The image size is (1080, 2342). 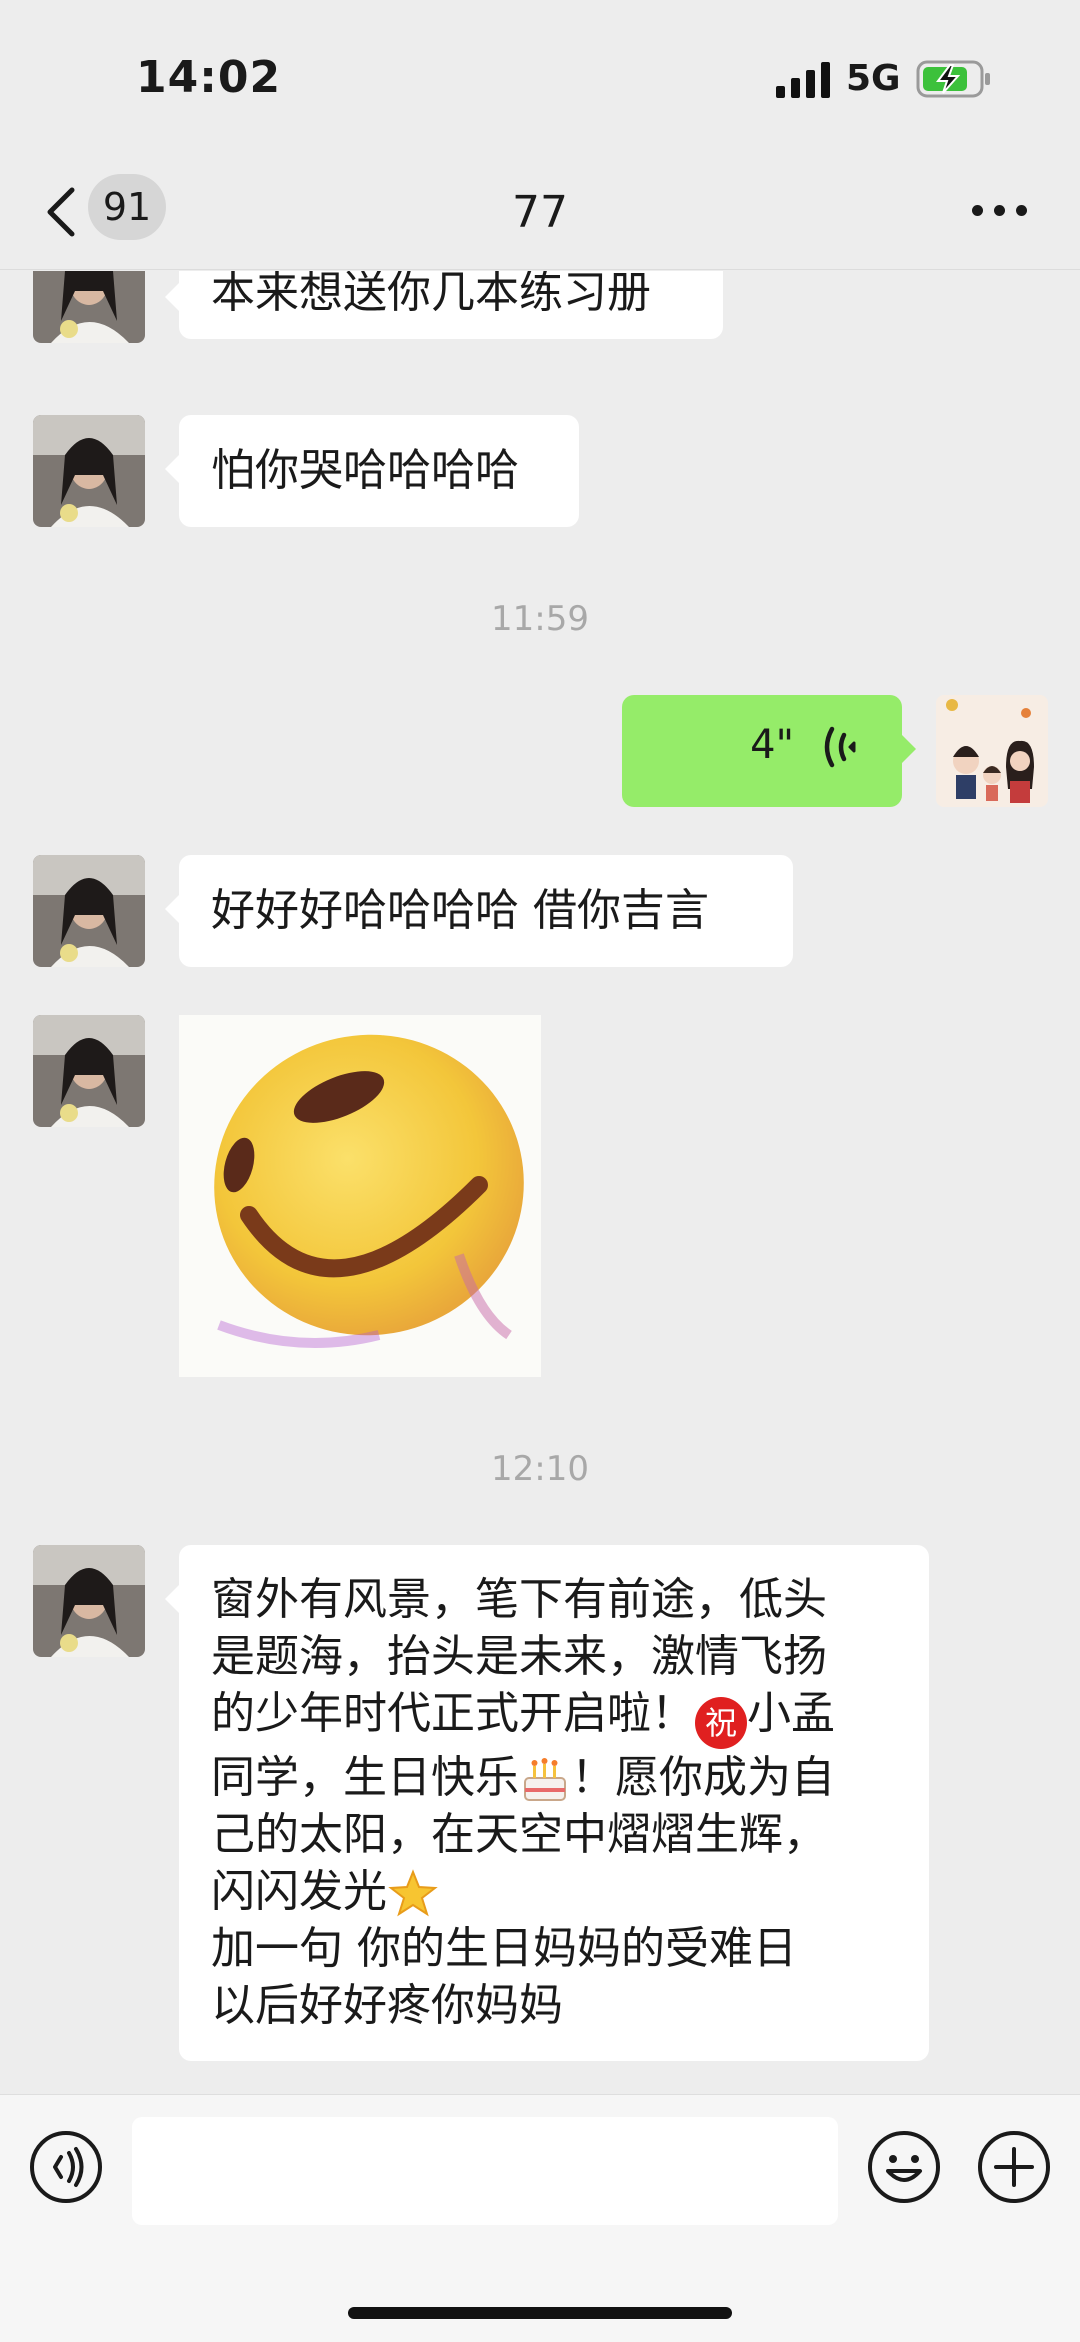 I want to click on status-time: 14:02, so click(x=209, y=77).